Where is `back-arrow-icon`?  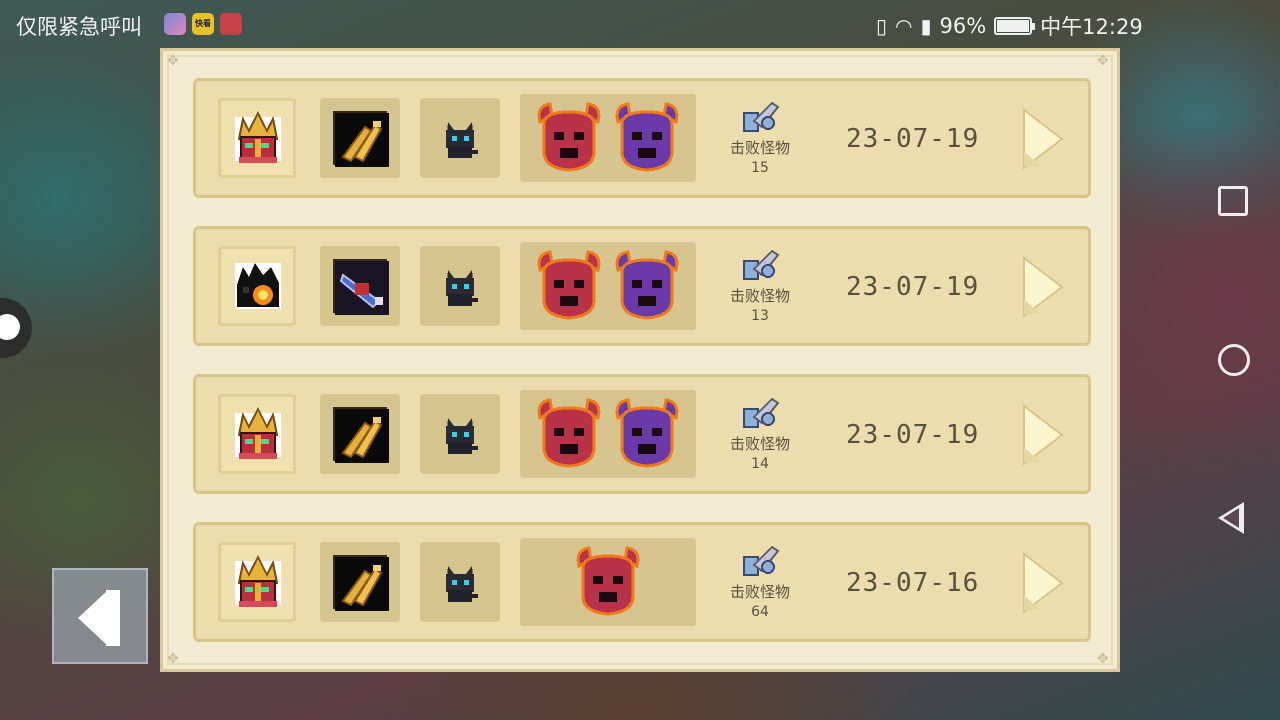
back-arrow-icon is located at coordinates (93, 618).